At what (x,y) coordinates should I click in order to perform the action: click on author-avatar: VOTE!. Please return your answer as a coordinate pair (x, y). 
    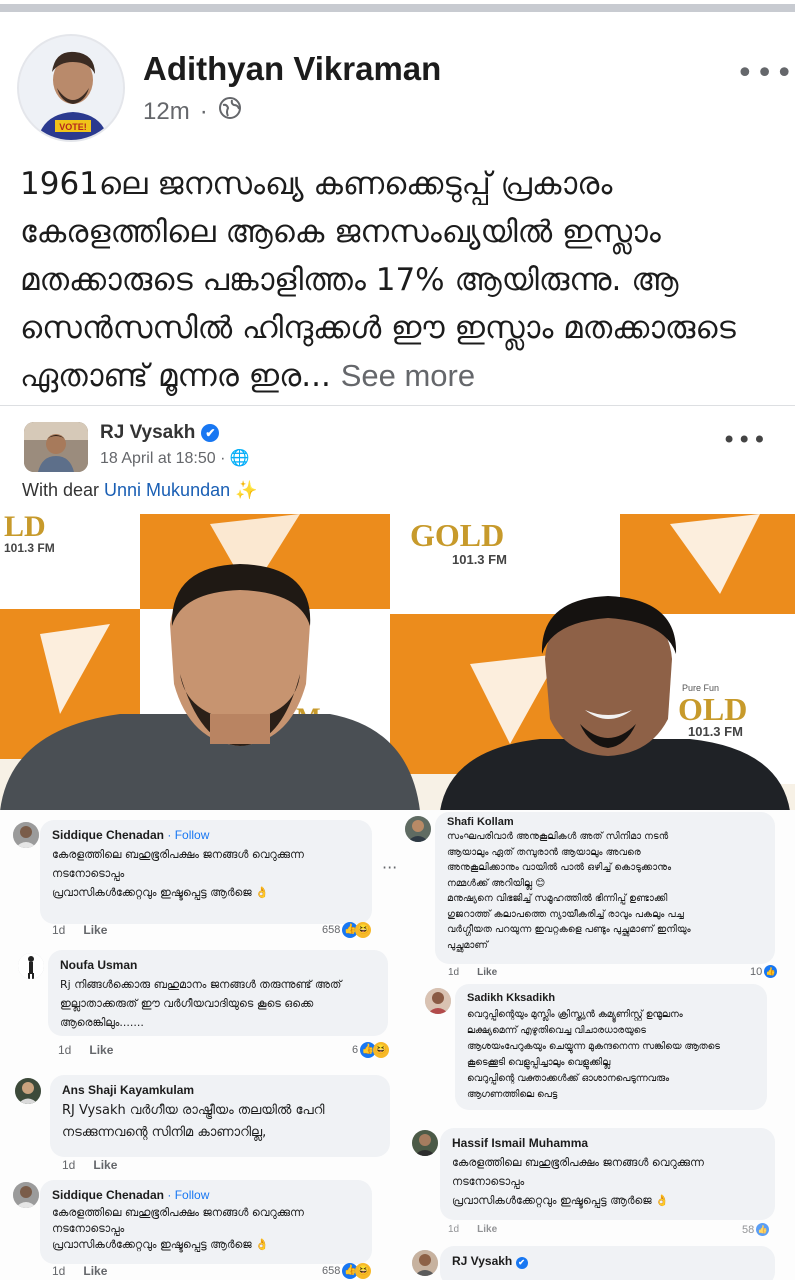
    Looking at the image, I should click on (71, 88).